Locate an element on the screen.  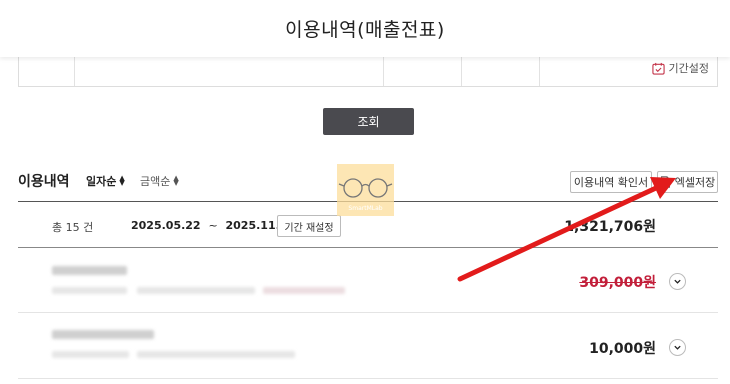
usage-confirmation-button: 이용내역 확인서 is located at coordinates (611, 182).